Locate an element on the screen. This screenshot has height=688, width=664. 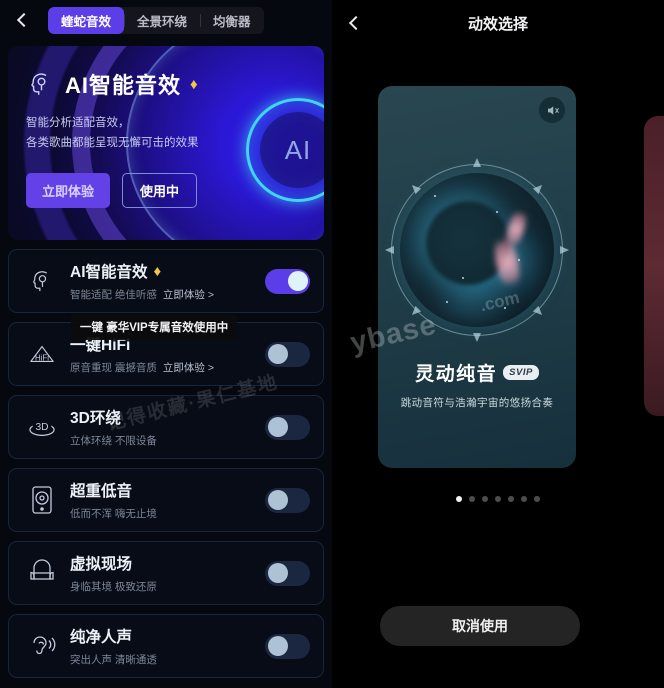
list-item-pure-vocal: 纯净人声 突出人声 清晰通透 is located at coordinates (166, 646).